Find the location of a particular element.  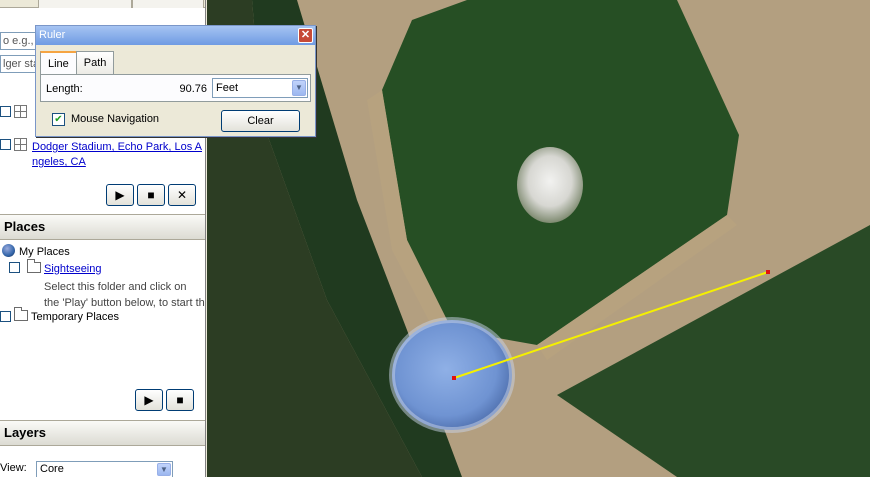

view-select-value: Core is located at coordinates (52, 469).